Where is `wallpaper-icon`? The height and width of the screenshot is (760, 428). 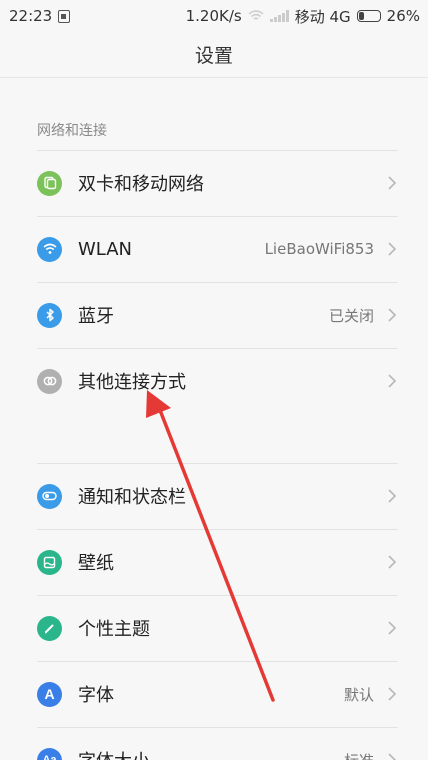
wallpaper-icon is located at coordinates (49, 562).